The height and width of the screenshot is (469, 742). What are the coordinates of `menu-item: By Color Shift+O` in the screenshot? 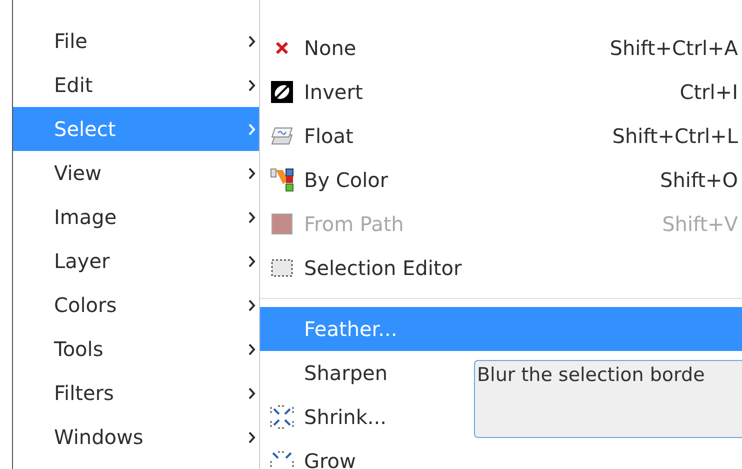 It's located at (501, 180).